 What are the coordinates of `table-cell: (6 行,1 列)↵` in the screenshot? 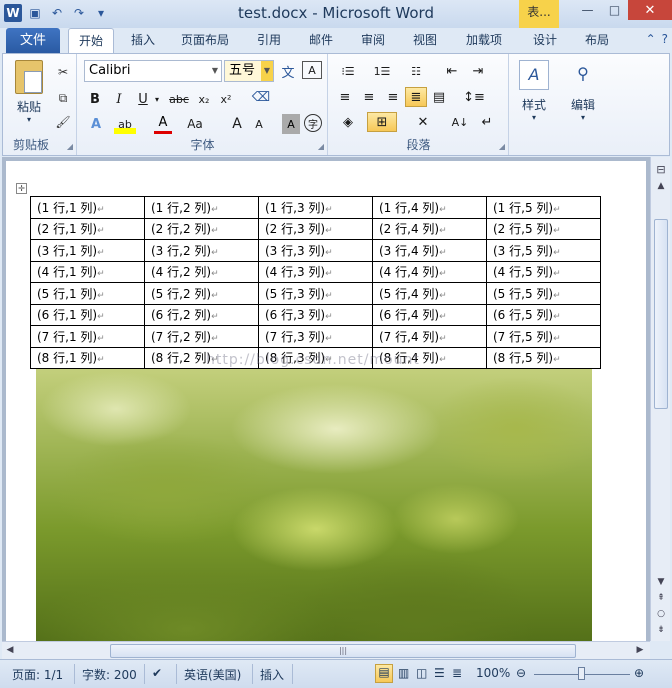 It's located at (87, 314).